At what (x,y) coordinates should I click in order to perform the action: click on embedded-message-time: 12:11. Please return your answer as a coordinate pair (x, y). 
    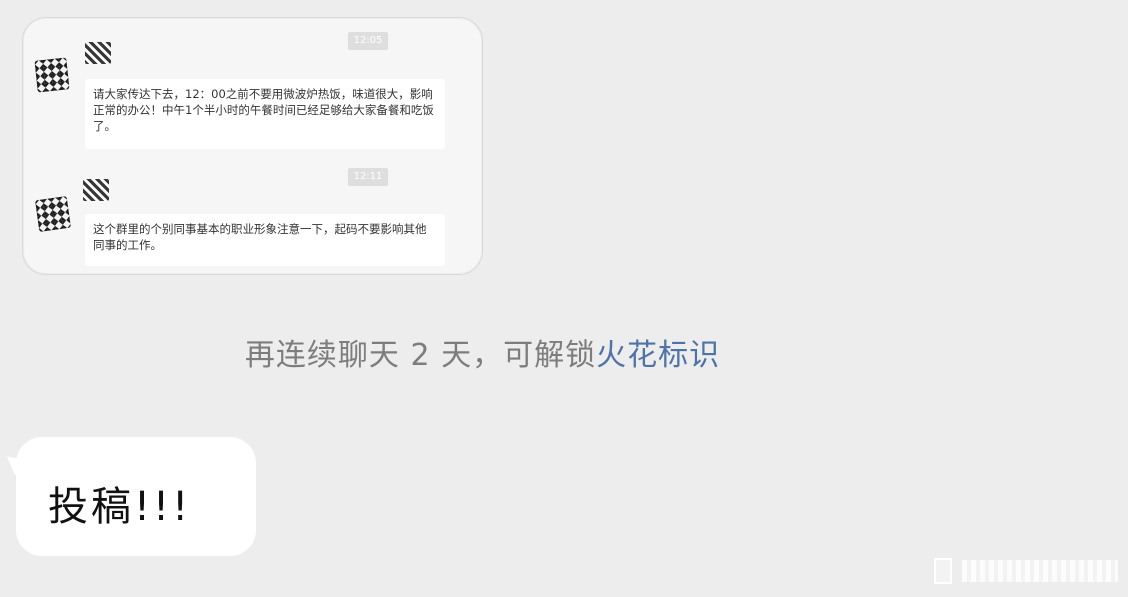
    Looking at the image, I should click on (368, 177).